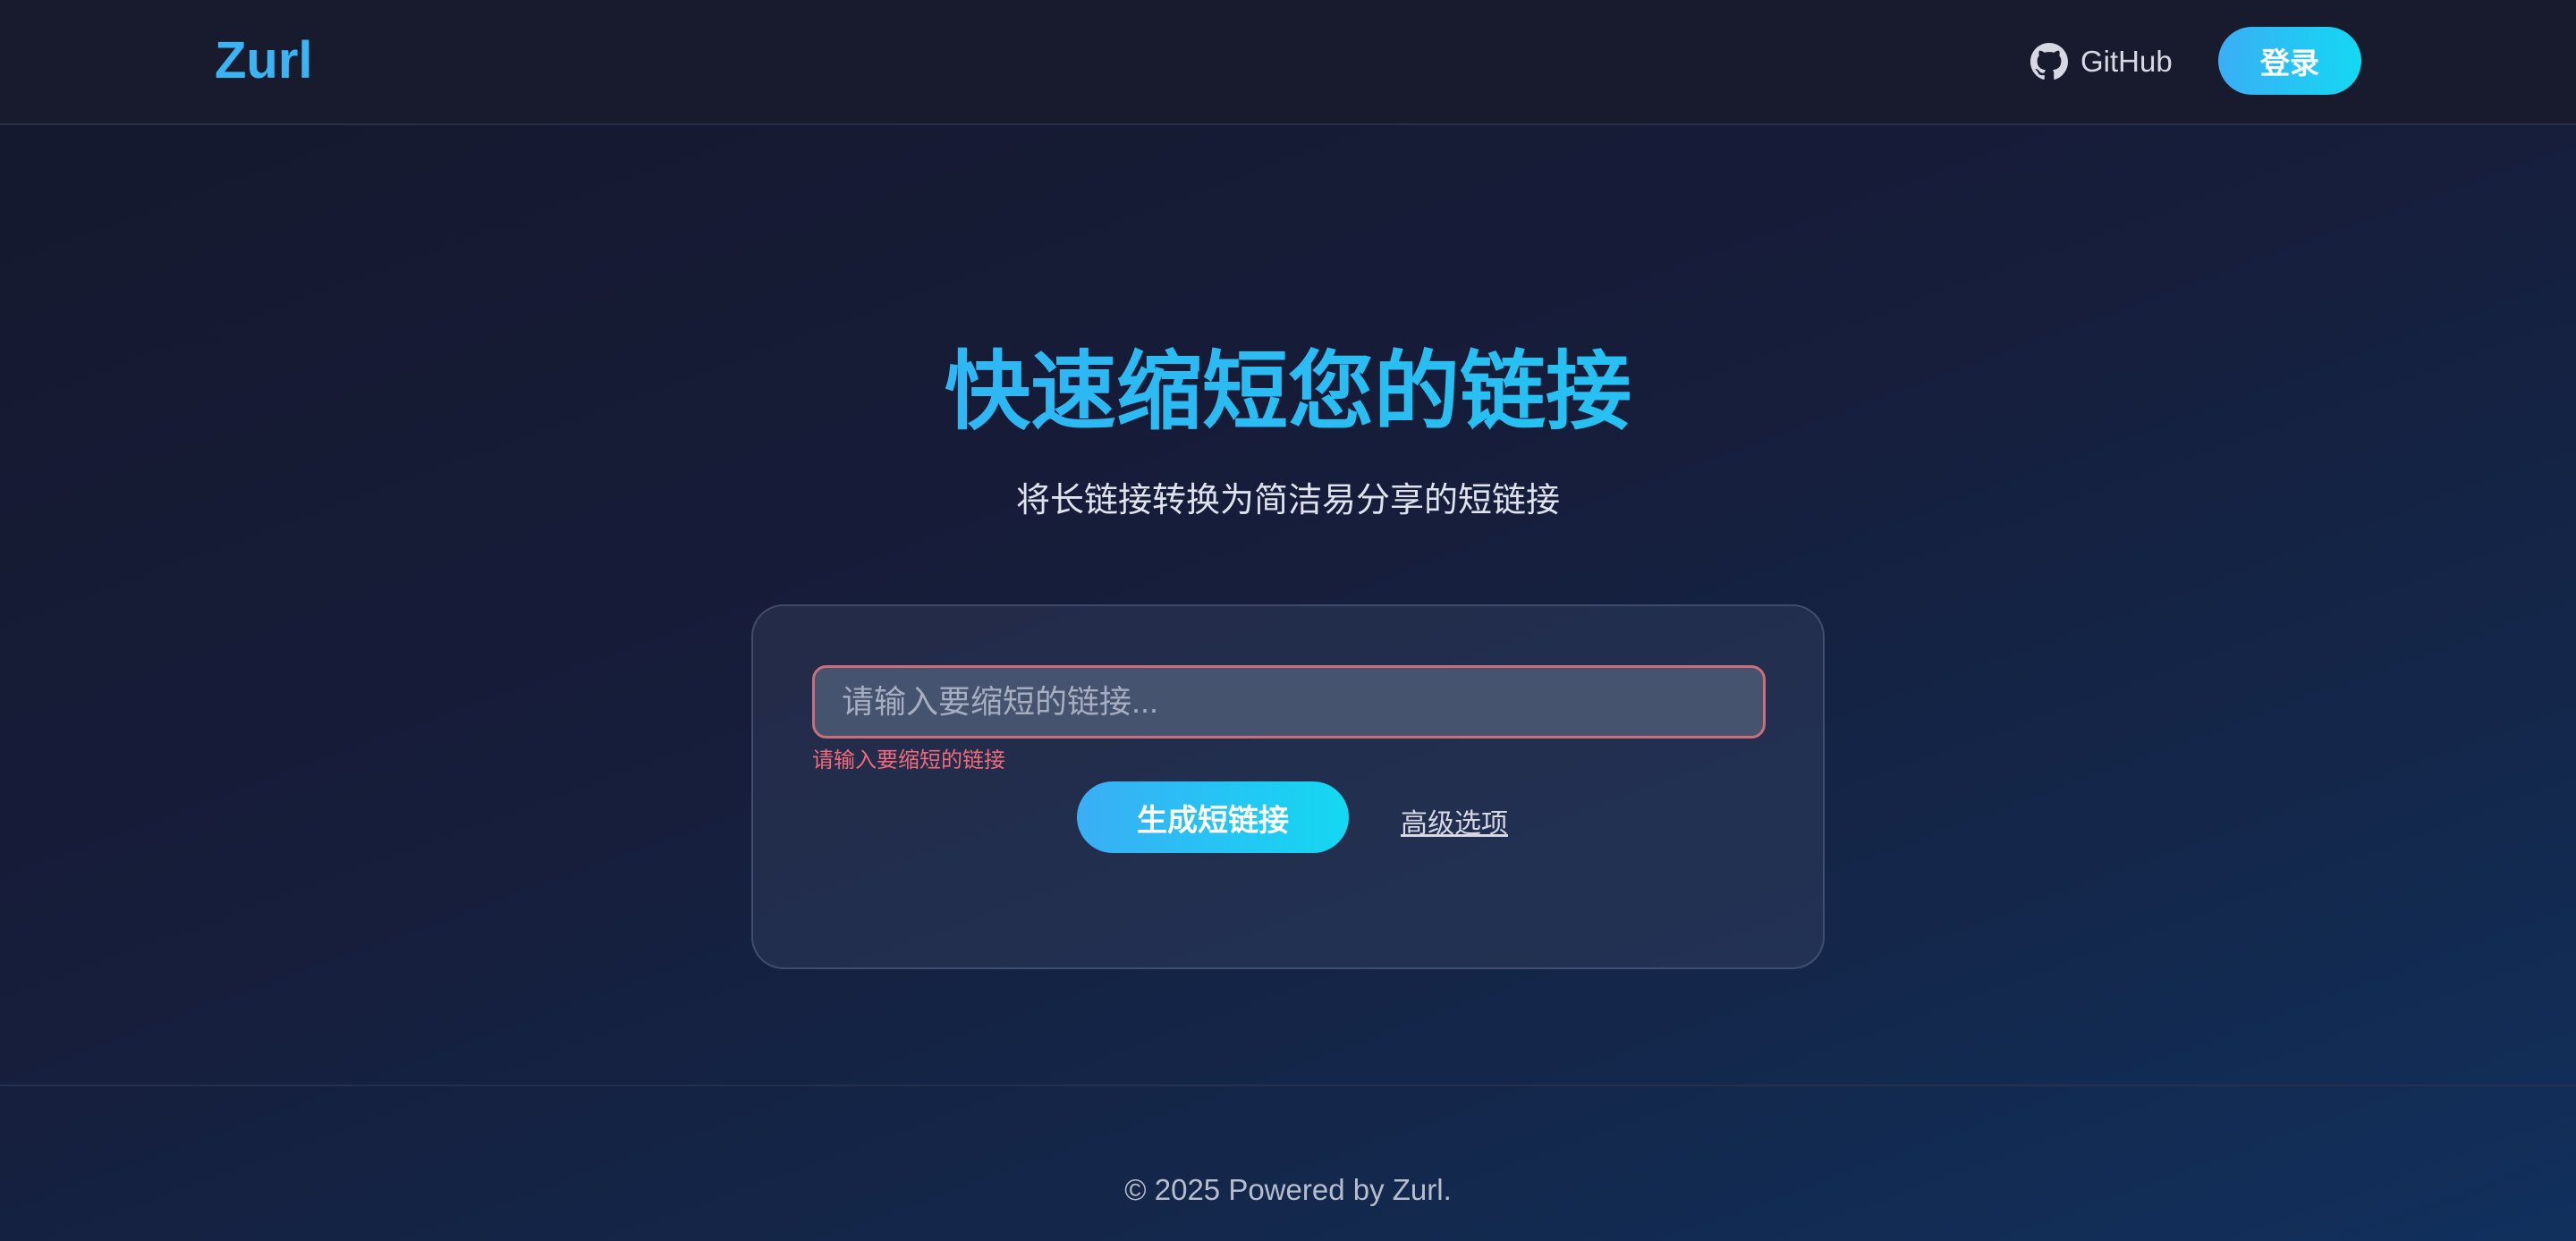 The image size is (2576, 1241). I want to click on github-link: GitHub, so click(2101, 61).